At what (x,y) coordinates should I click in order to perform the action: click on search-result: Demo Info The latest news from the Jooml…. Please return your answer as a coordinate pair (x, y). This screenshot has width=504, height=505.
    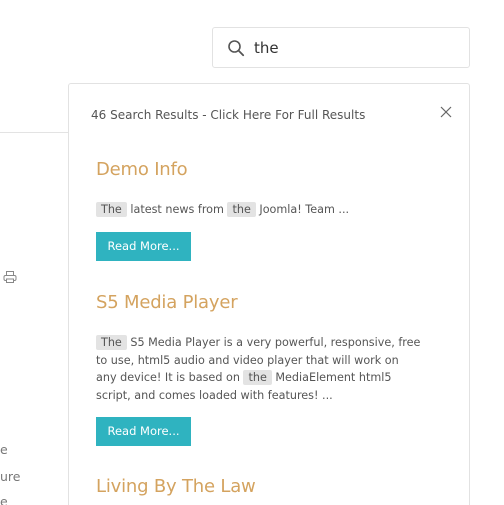
    Looking at the image, I should click on (268, 210).